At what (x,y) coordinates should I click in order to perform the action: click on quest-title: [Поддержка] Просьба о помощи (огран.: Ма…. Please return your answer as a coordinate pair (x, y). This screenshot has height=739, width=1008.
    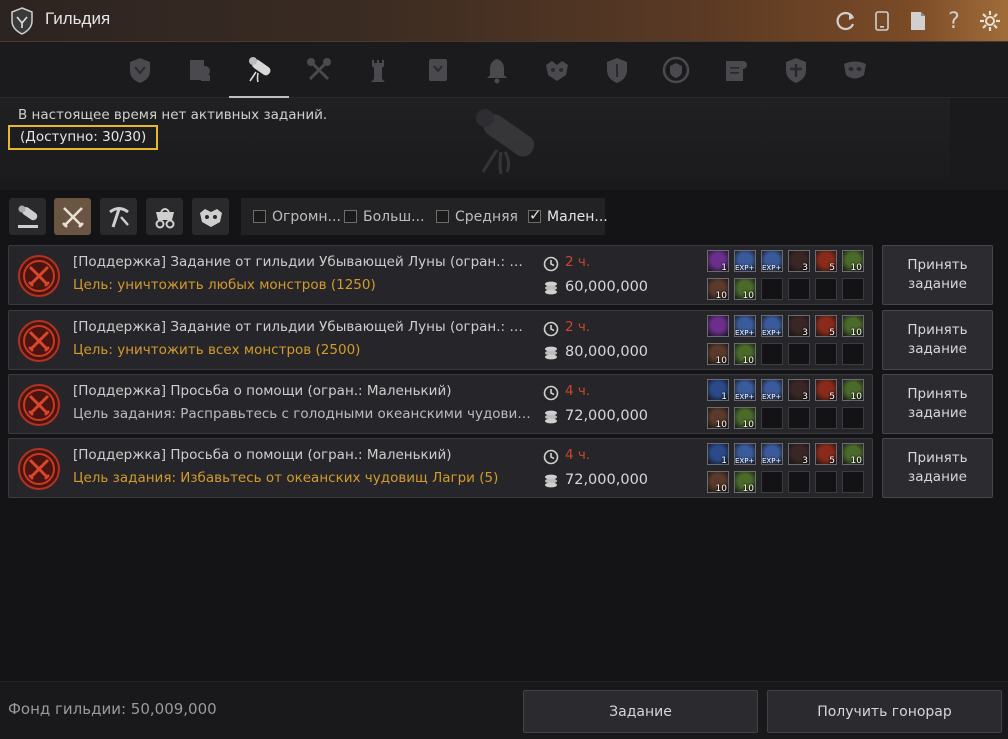
    Looking at the image, I should click on (262, 455).